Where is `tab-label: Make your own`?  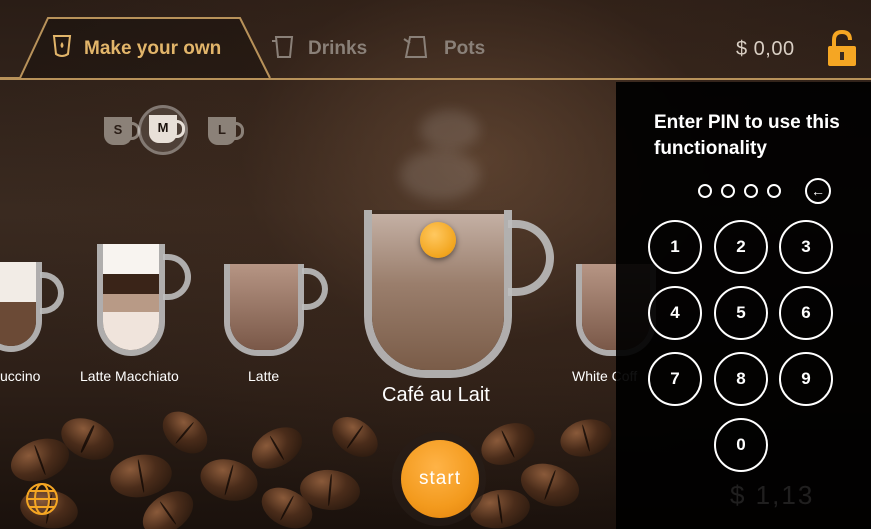 tab-label: Make your own is located at coordinates (153, 48).